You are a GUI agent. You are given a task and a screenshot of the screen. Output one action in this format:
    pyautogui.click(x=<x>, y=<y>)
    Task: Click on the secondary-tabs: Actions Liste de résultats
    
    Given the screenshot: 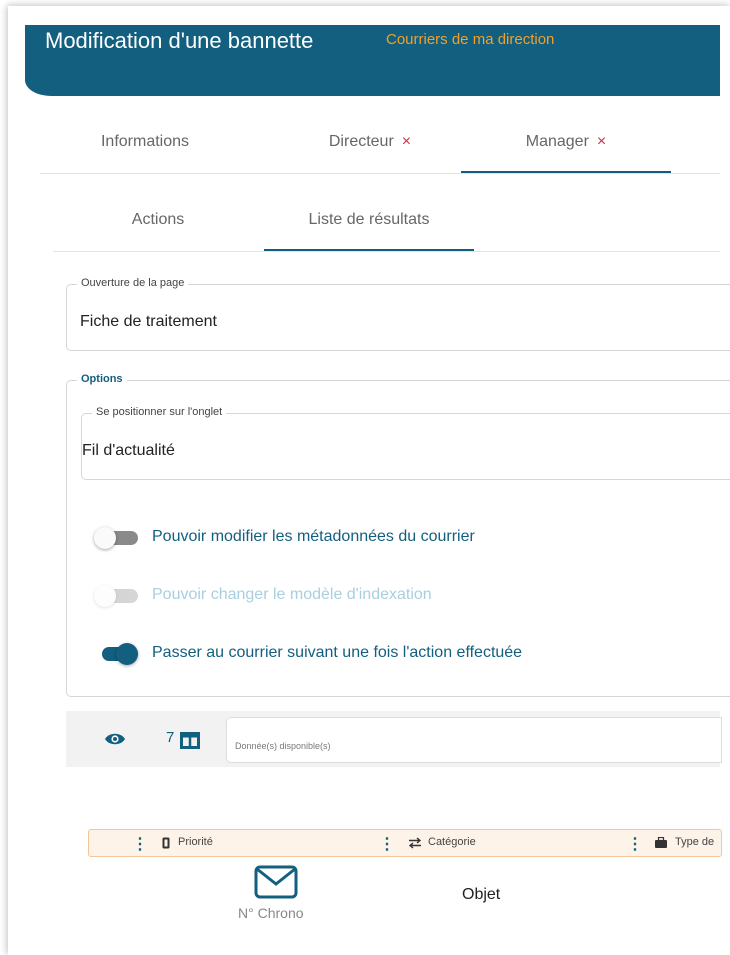 What is the action you would take?
    pyautogui.click(x=386, y=221)
    